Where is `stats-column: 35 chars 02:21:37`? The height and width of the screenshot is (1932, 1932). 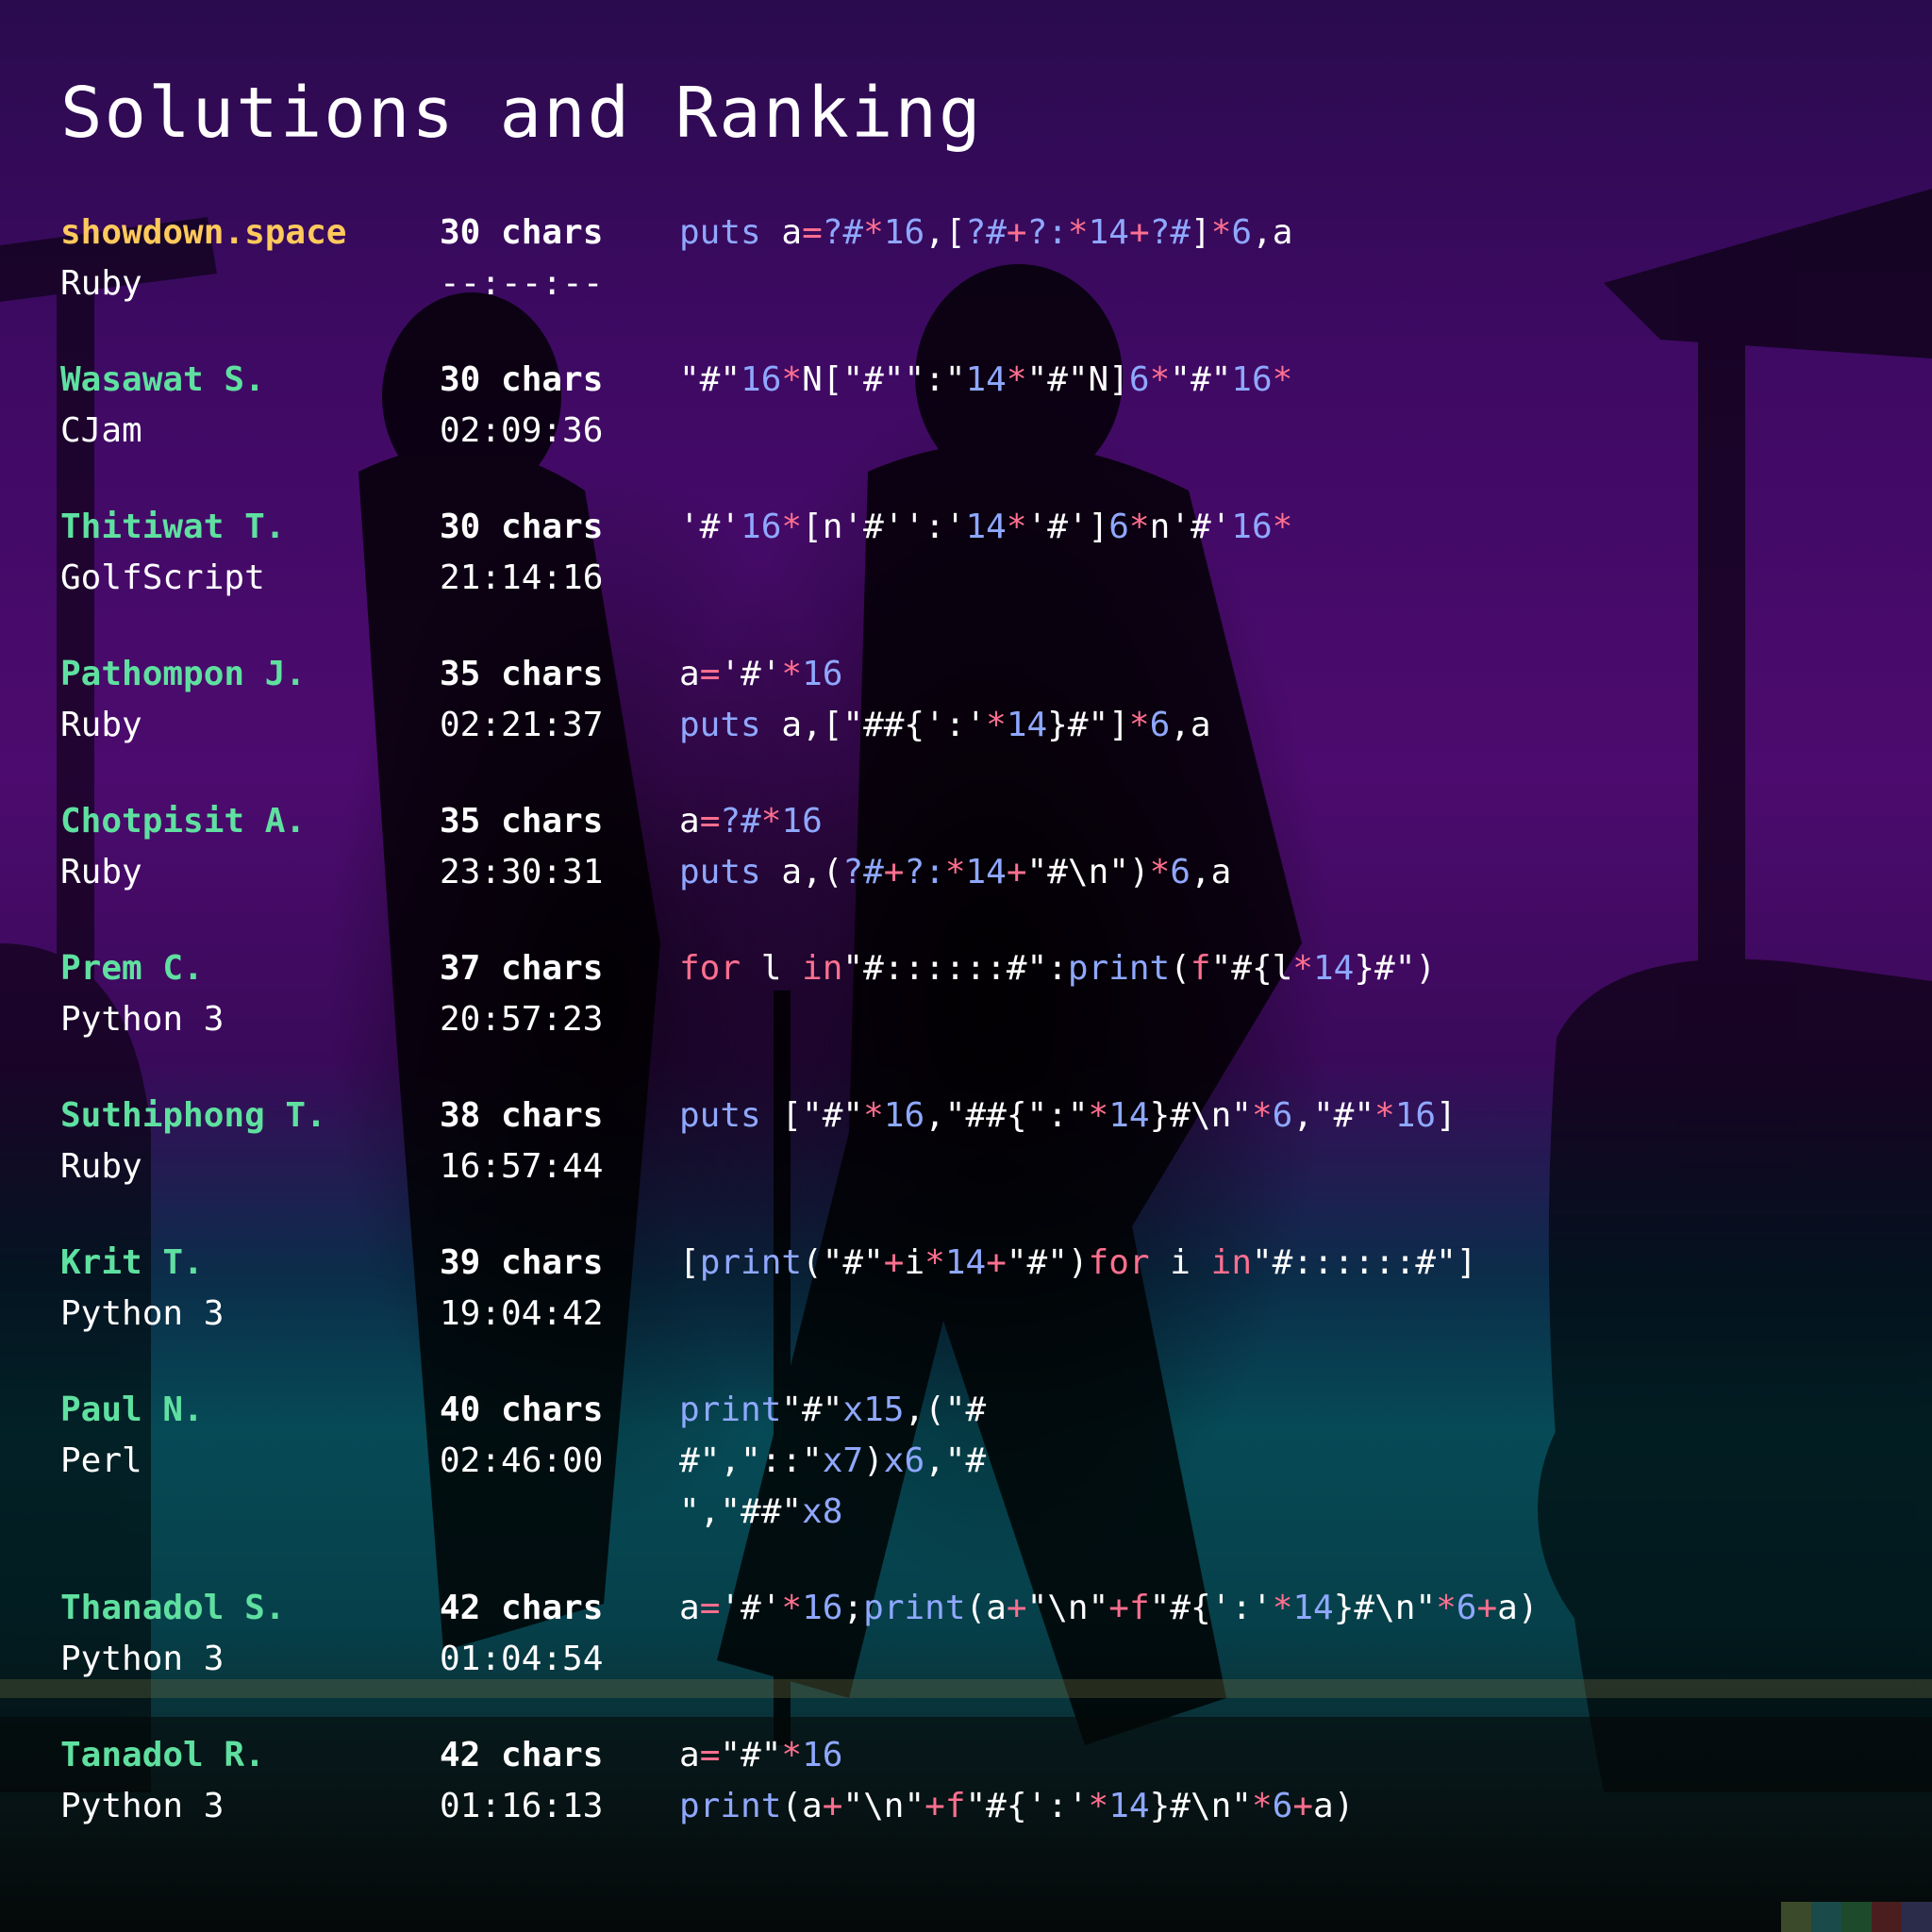 stats-column: 35 chars 02:21:37 is located at coordinates (553, 700).